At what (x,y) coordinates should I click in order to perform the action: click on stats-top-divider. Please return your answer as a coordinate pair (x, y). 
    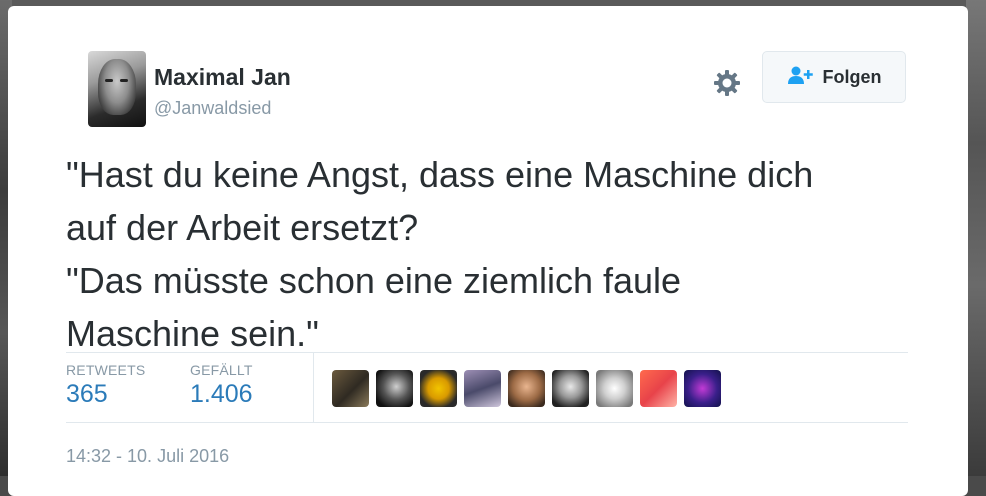
    Looking at the image, I should click on (487, 352).